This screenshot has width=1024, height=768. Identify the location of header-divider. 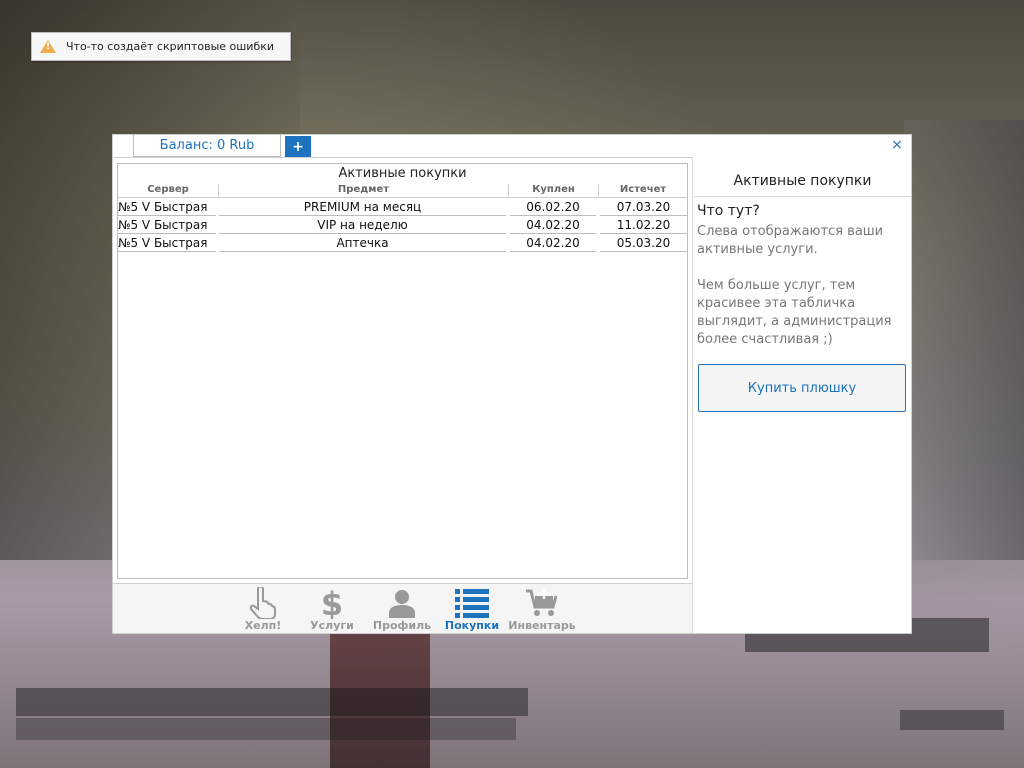
(402, 197).